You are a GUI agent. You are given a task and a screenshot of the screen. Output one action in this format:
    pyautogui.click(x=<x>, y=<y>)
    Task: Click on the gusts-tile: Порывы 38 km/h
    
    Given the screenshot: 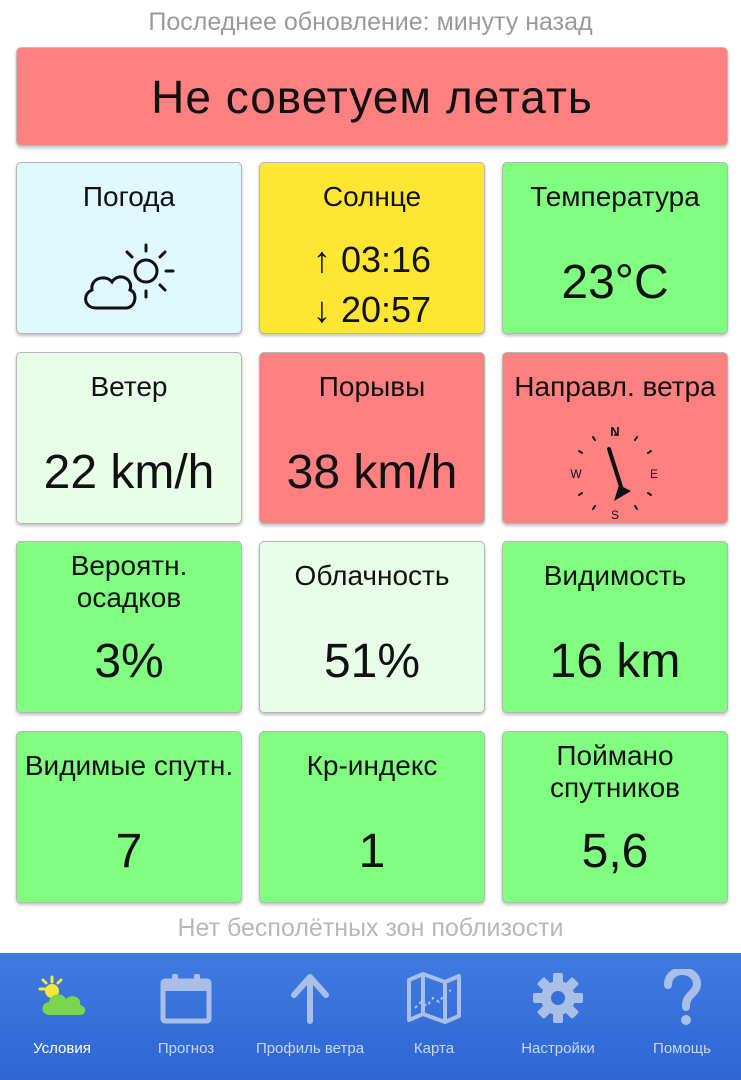 What is the action you would take?
    pyautogui.click(x=372, y=438)
    